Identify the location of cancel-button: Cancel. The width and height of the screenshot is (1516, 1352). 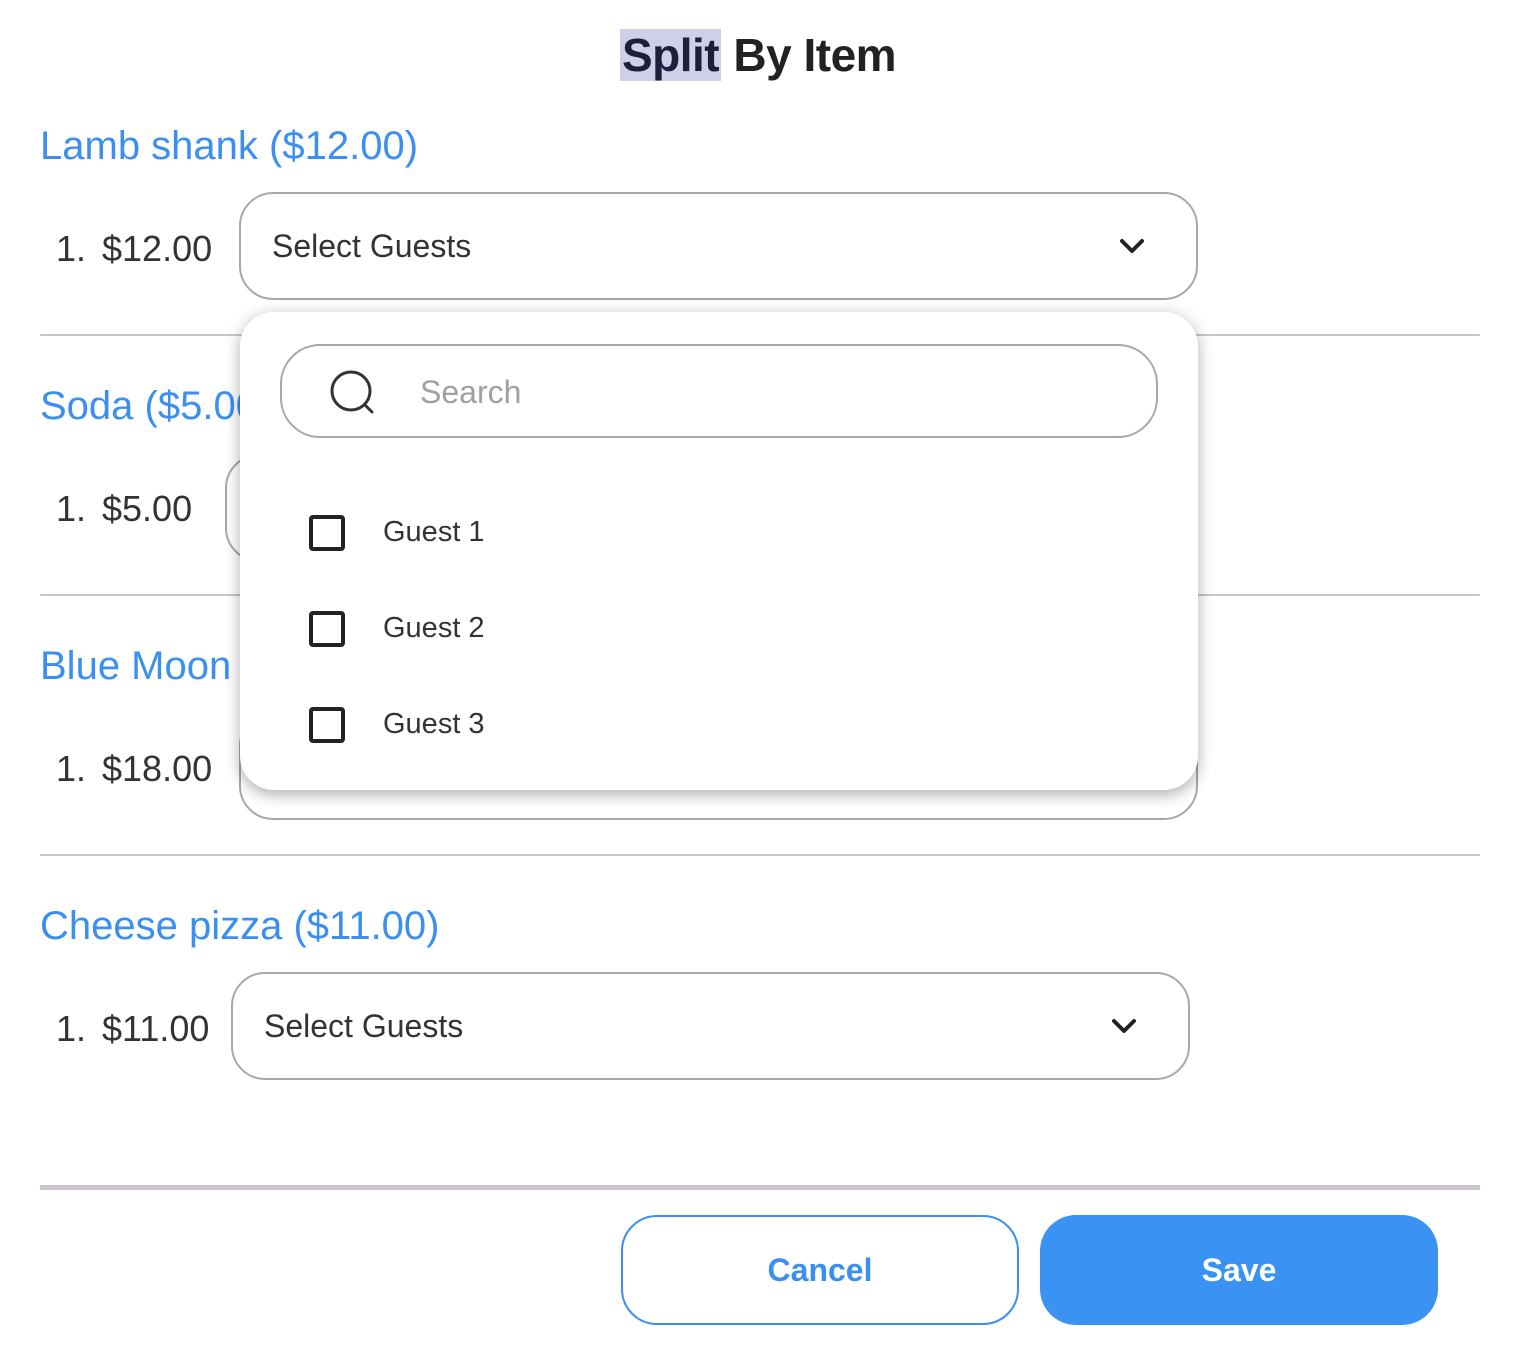
(820, 1270).